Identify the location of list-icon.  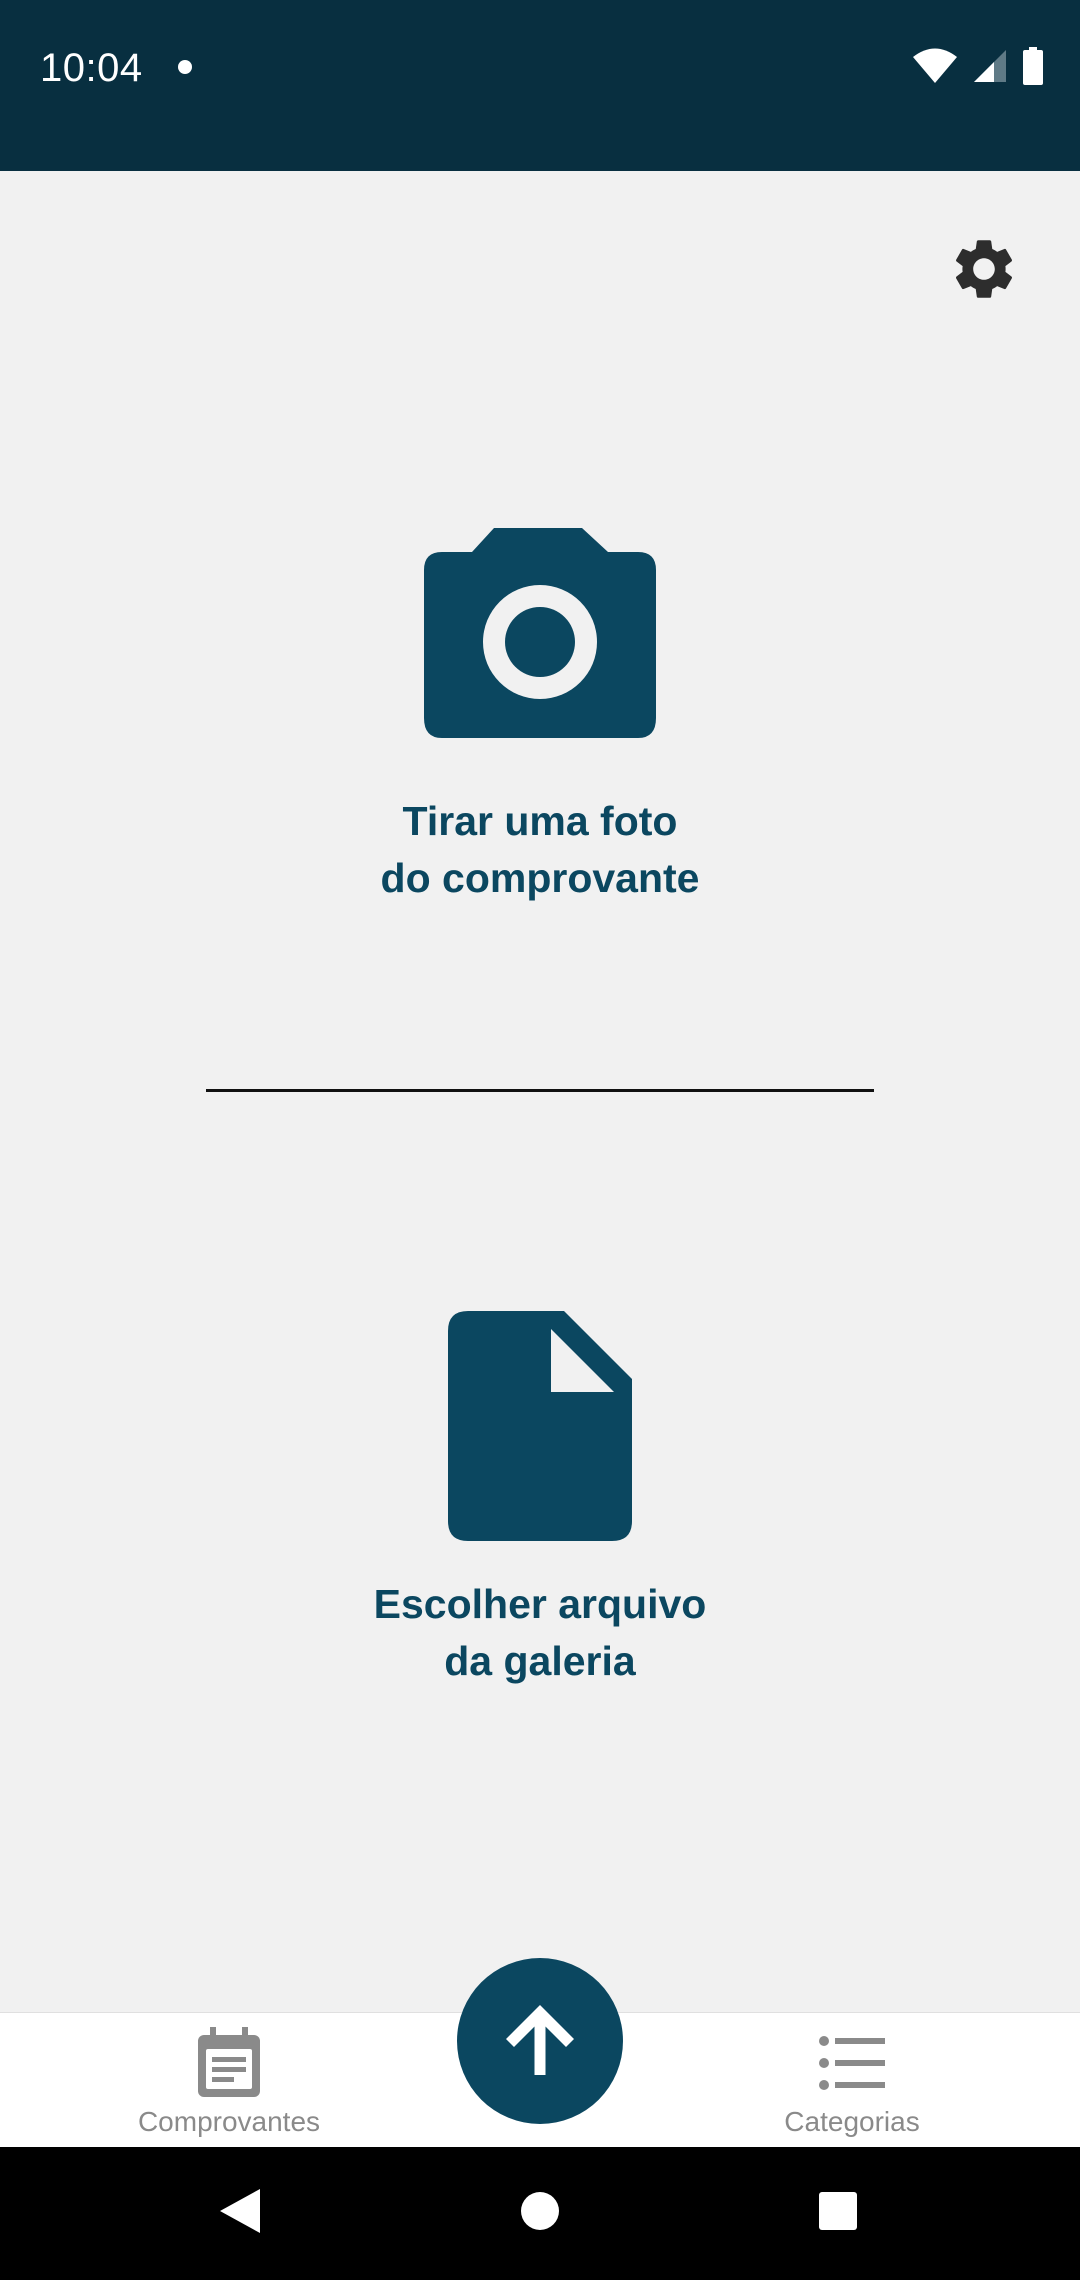
(852, 2063).